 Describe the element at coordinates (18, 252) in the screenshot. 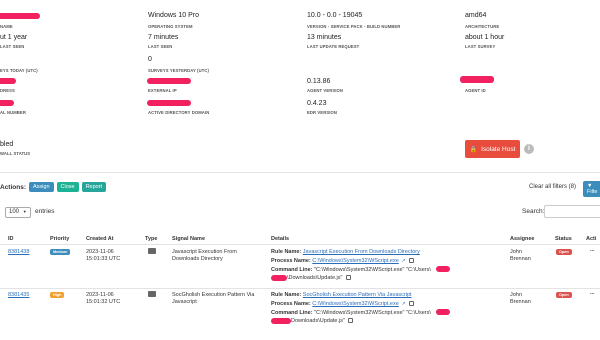

I see `signal-id-link: 8381438` at that location.